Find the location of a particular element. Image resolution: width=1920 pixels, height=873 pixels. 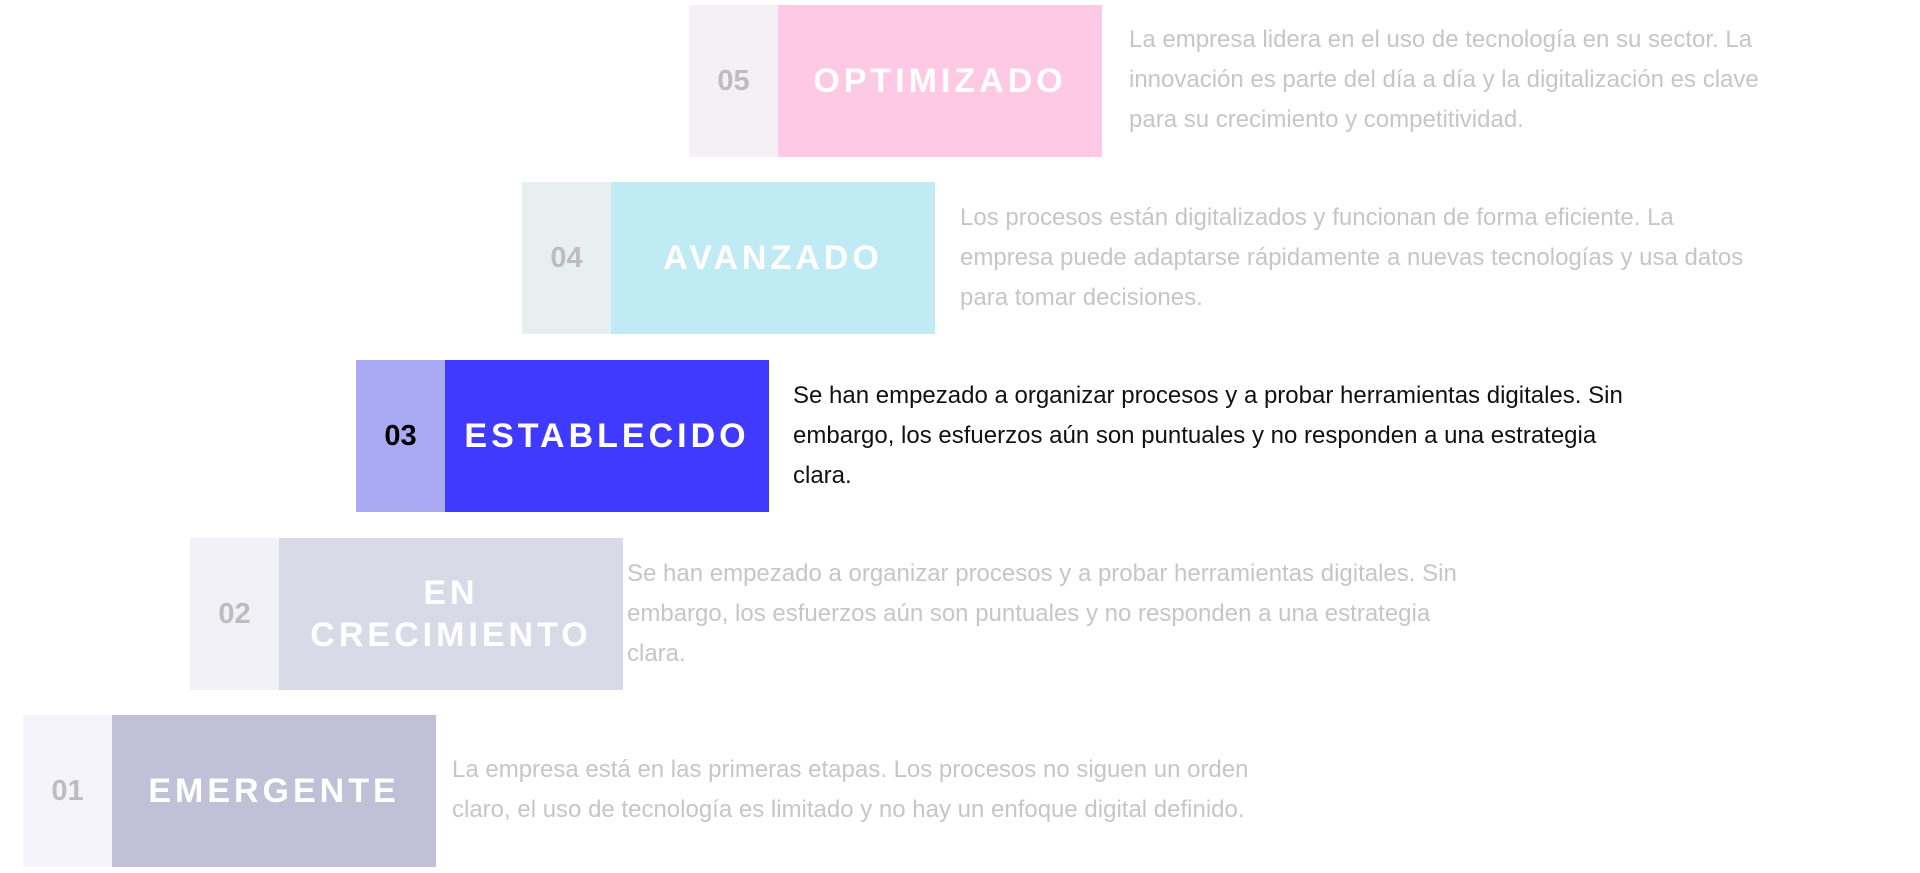

level-02-block: 02 EN CRECIMIENTO is located at coordinates (406, 614).